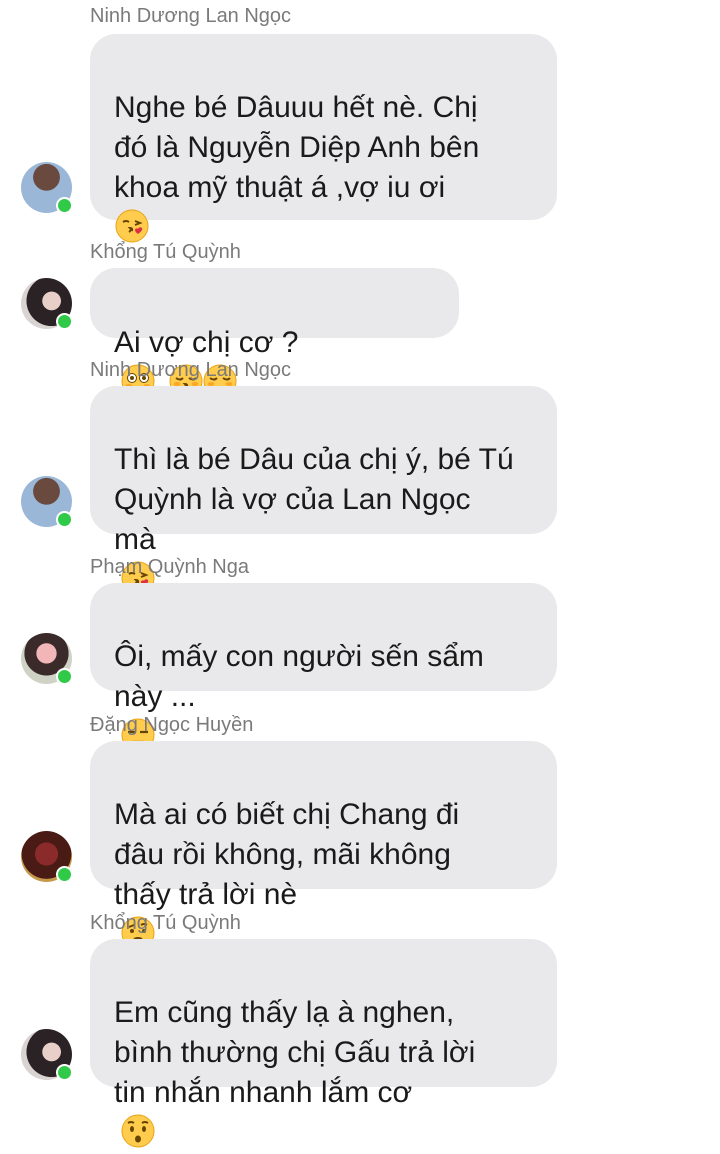 Image resolution: width=720 pixels, height=1154 pixels. Describe the element at coordinates (169, 567) in the screenshot. I see `sender-name: Phạm Quỳnh Nga` at that location.